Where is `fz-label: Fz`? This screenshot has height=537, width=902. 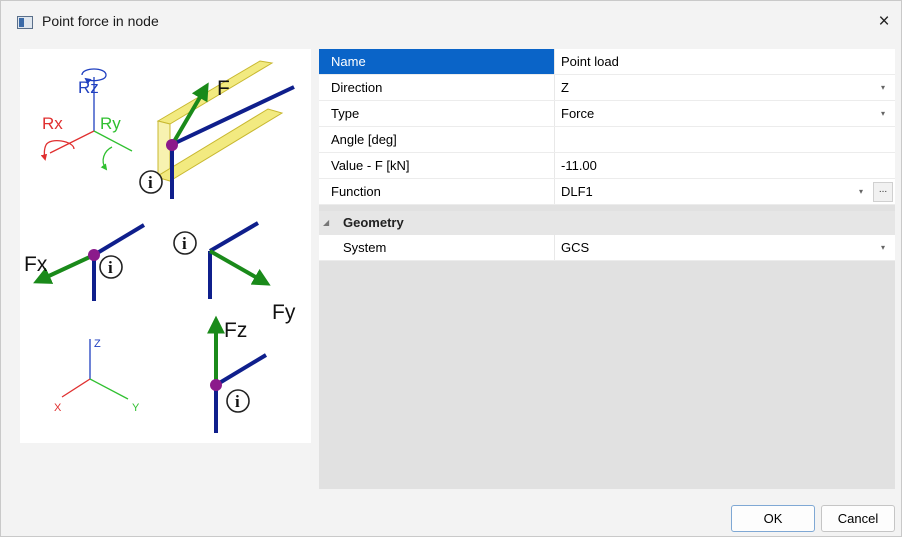 fz-label: Fz is located at coordinates (235, 330).